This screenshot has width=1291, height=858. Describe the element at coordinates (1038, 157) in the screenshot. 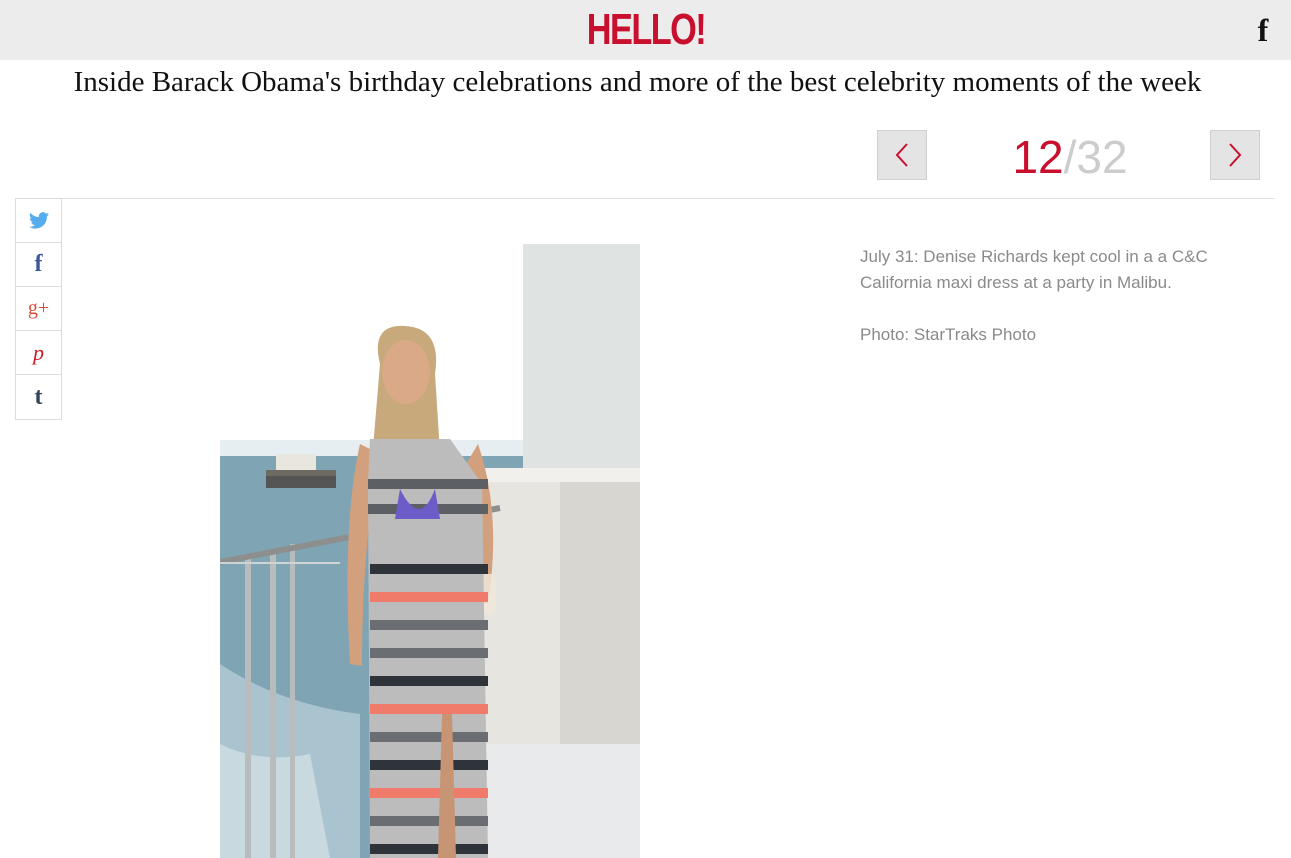

I see `current-index: 12` at that location.